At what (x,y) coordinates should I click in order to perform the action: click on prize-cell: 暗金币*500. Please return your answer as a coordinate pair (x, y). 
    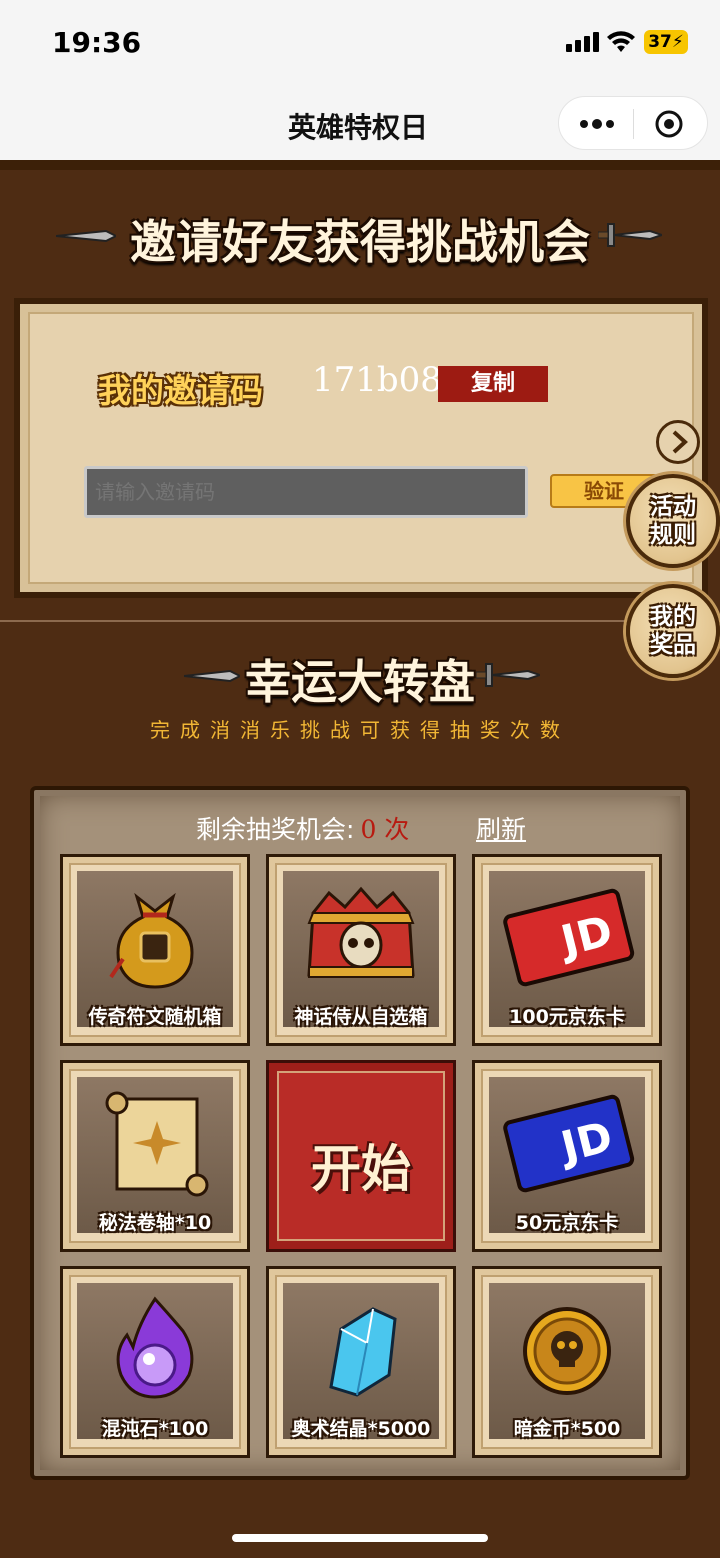
    Looking at the image, I should click on (567, 1362).